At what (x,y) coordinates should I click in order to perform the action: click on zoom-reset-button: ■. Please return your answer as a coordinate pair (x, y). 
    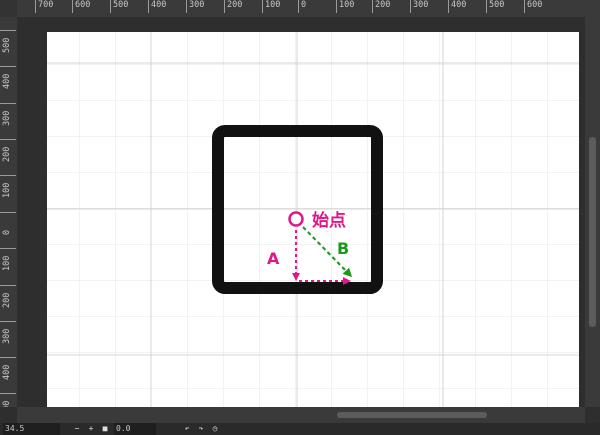
    Looking at the image, I should click on (105, 429).